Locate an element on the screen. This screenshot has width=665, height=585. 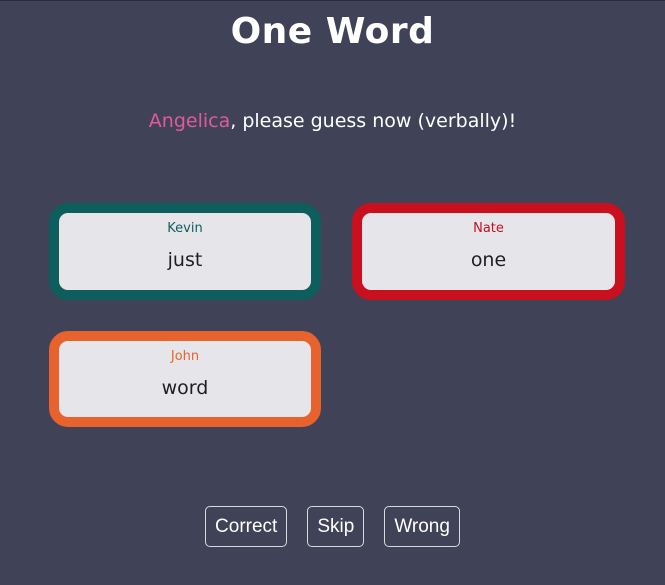
prompt-message: , please guess now (verbally)! is located at coordinates (373, 121).